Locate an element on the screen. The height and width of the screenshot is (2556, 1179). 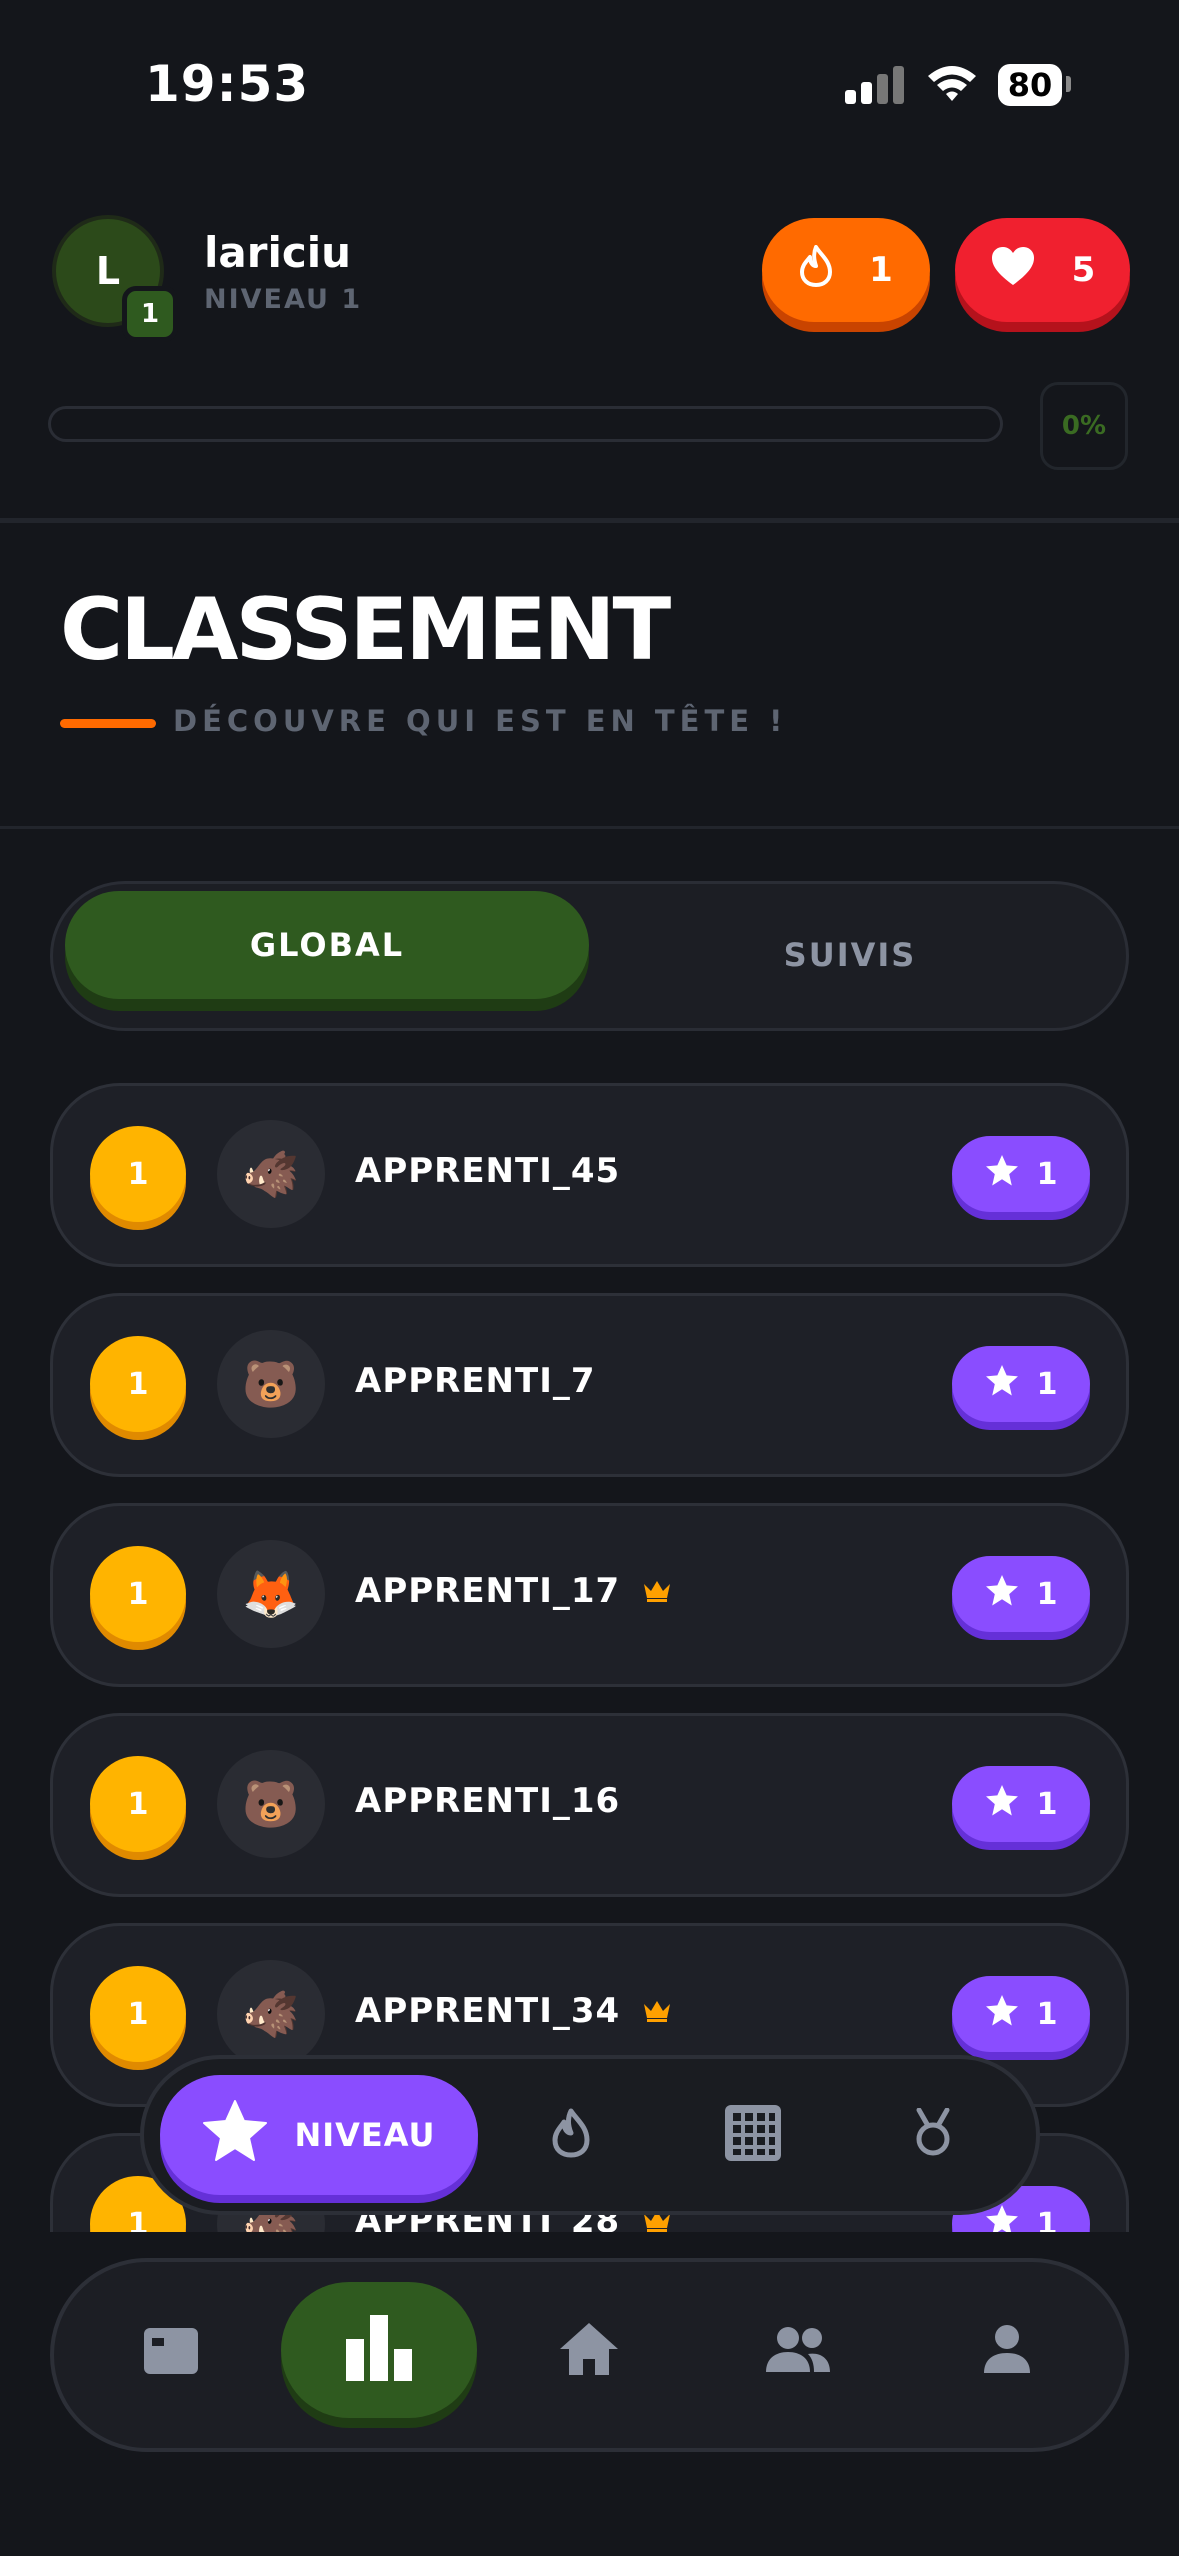
category-medal-button is located at coordinates (933, 2135).